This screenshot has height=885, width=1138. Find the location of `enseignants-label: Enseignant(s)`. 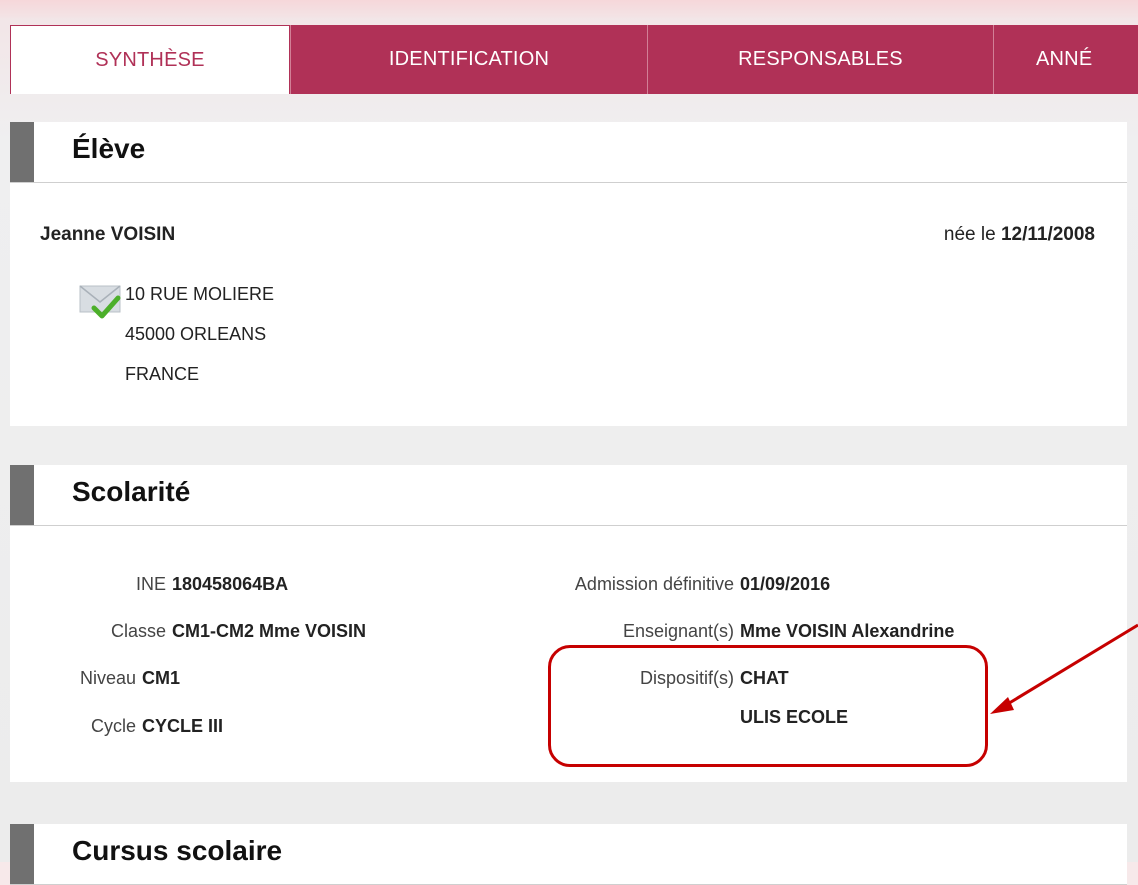

enseignants-label: Enseignant(s) is located at coordinates (678, 631).